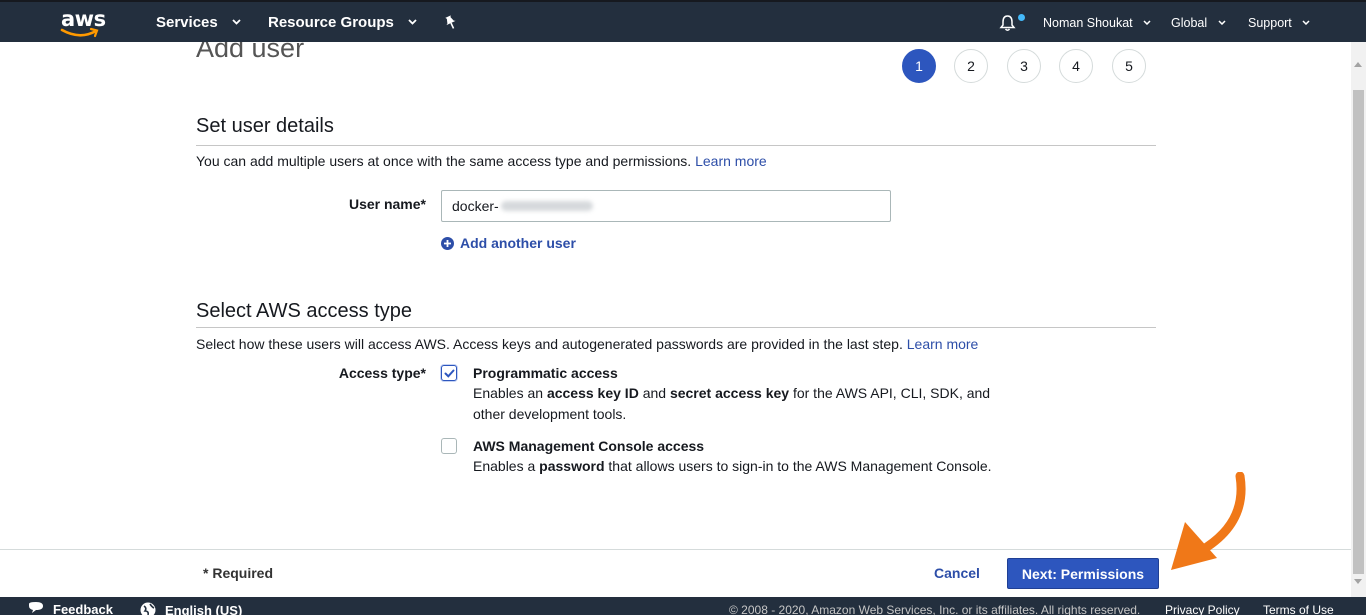 The height and width of the screenshot is (615, 1366). What do you see at coordinates (148, 608) in the screenshot?
I see `globe-icon` at bounding box center [148, 608].